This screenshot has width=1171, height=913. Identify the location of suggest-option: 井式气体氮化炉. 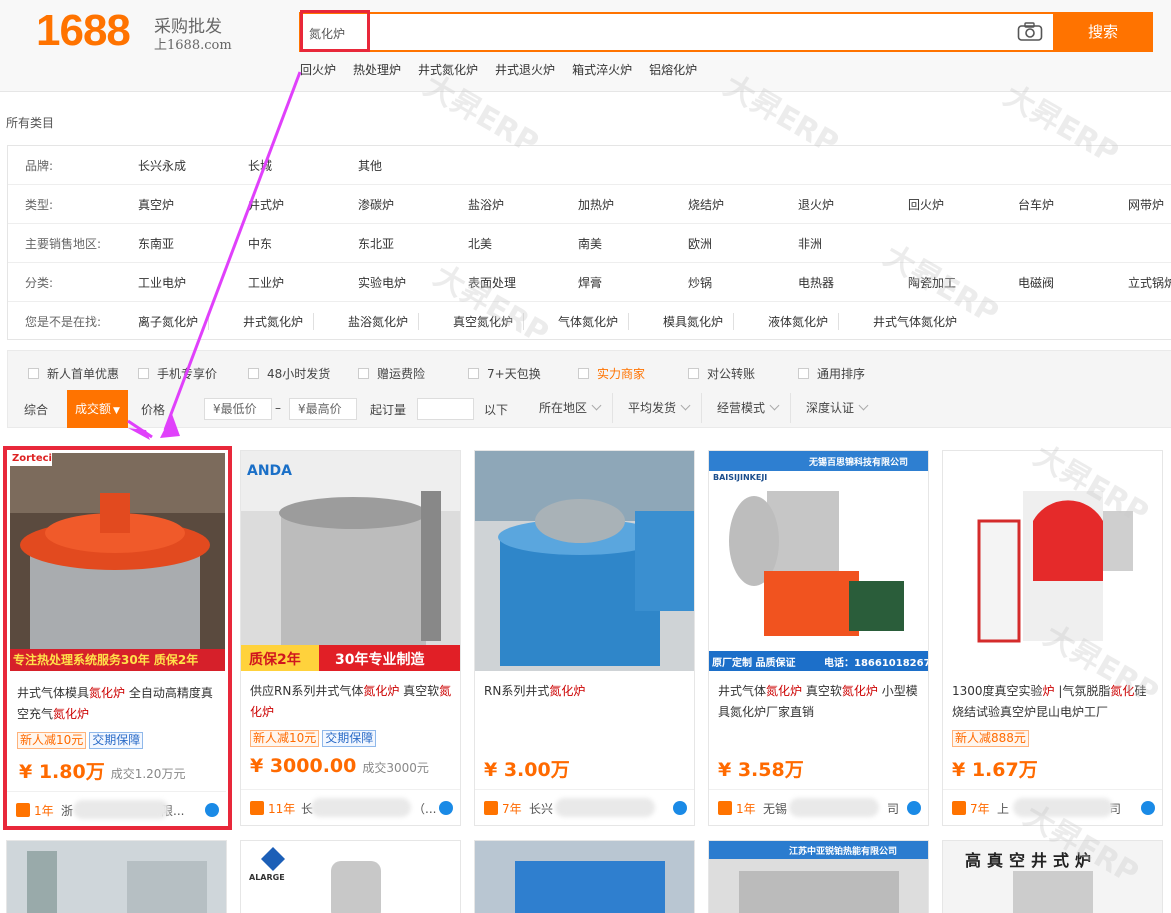
(920, 321).